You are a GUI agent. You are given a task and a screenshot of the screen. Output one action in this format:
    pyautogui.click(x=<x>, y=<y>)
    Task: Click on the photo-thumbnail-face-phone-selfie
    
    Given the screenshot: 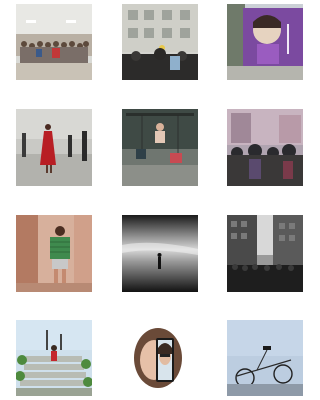 What is the action you would take?
    pyautogui.click(x=160, y=358)
    